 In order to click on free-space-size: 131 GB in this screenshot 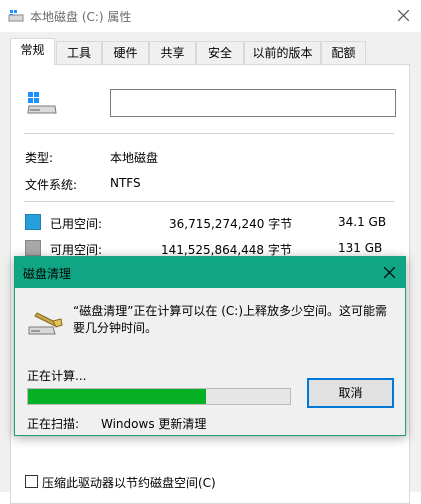, I will do `click(360, 248)`.